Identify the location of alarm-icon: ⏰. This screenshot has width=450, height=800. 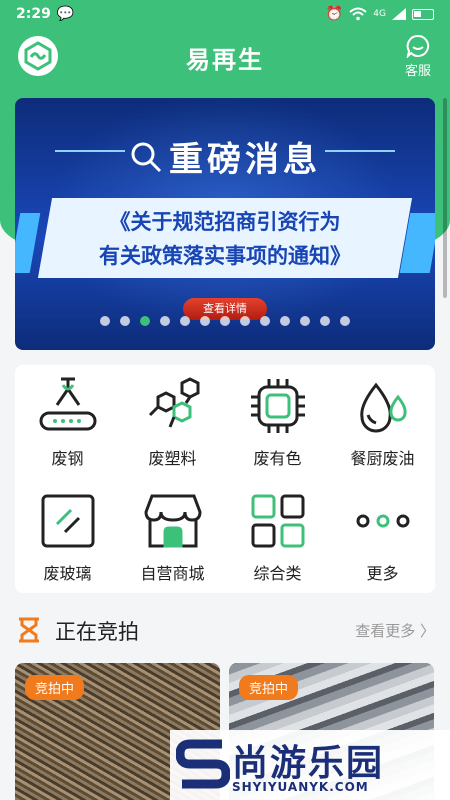
(334, 14).